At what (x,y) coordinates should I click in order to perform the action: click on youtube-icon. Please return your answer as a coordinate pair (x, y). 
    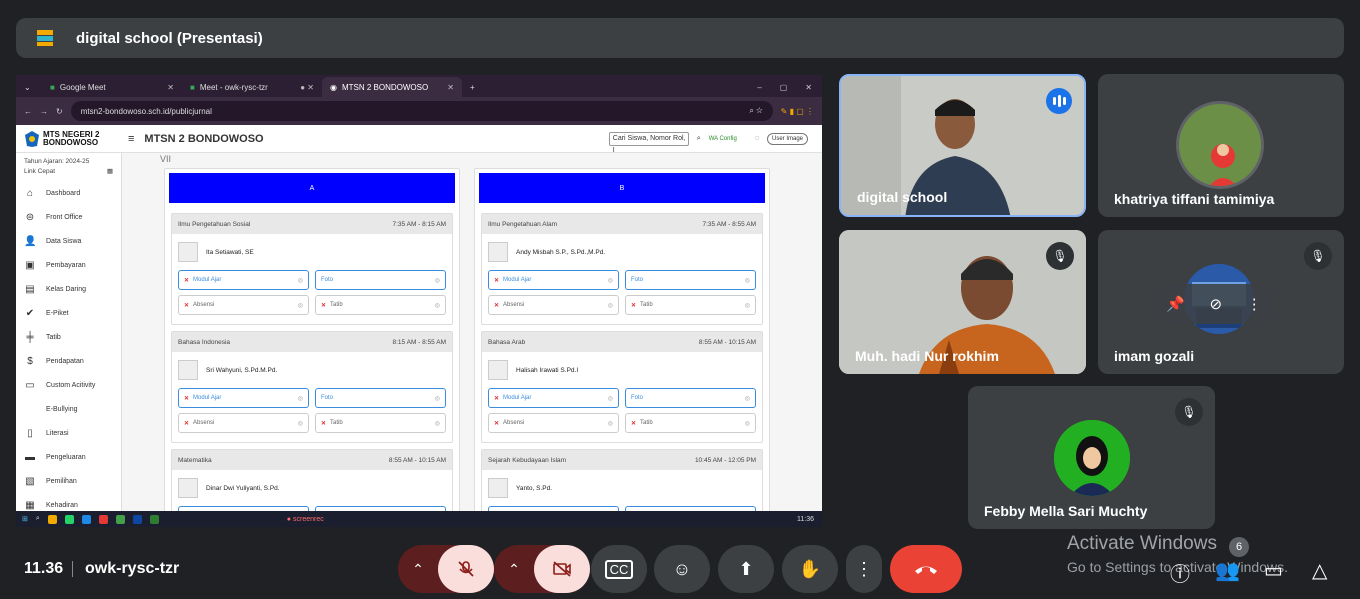
    Looking at the image, I should click on (103, 519).